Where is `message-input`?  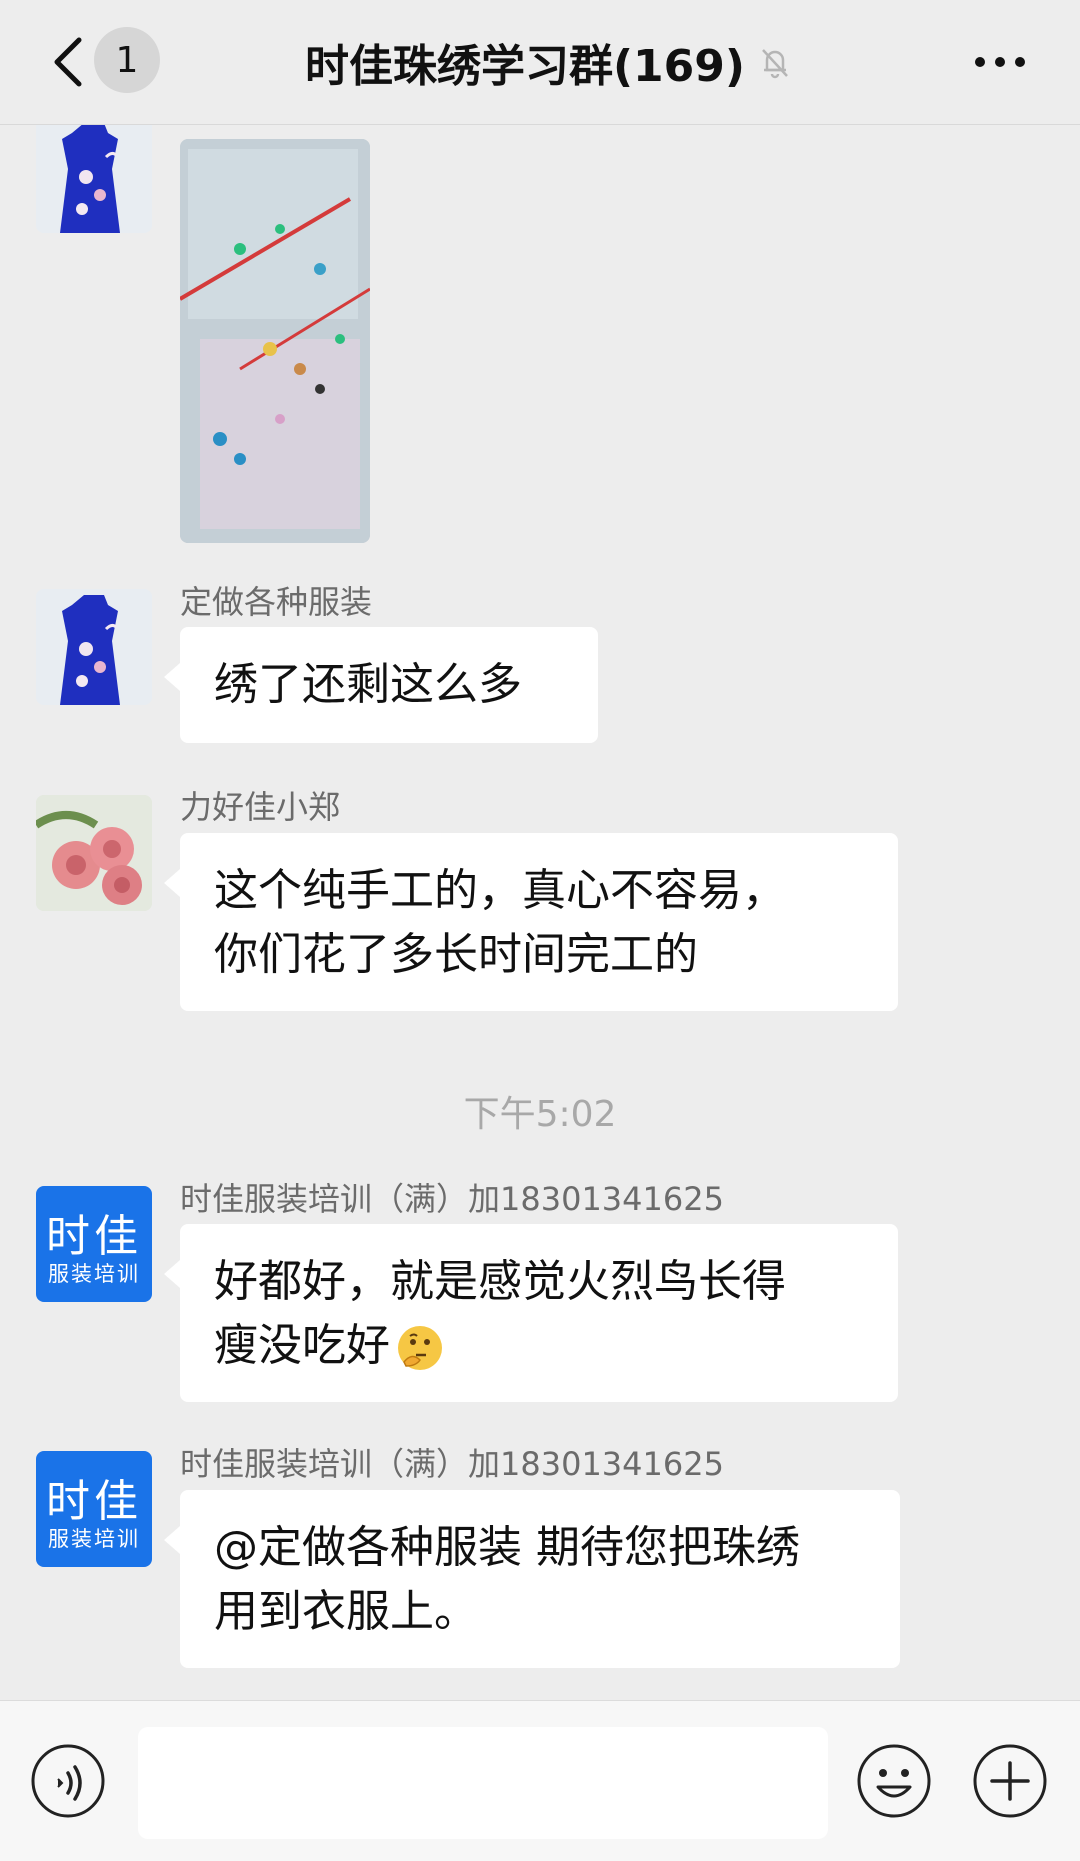
message-input is located at coordinates (483, 1783).